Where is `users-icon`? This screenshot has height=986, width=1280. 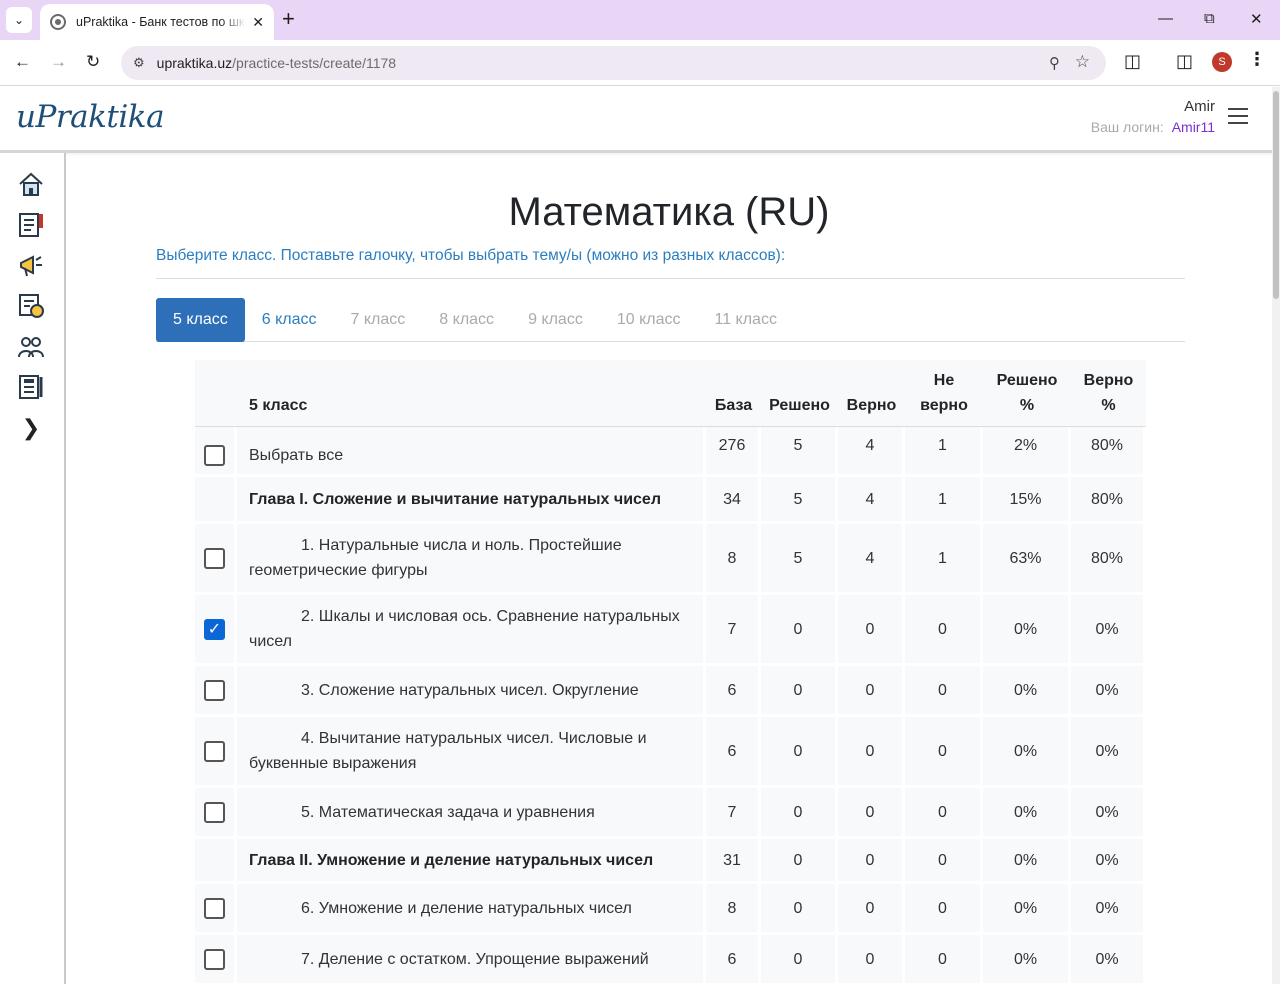 users-icon is located at coordinates (31, 347).